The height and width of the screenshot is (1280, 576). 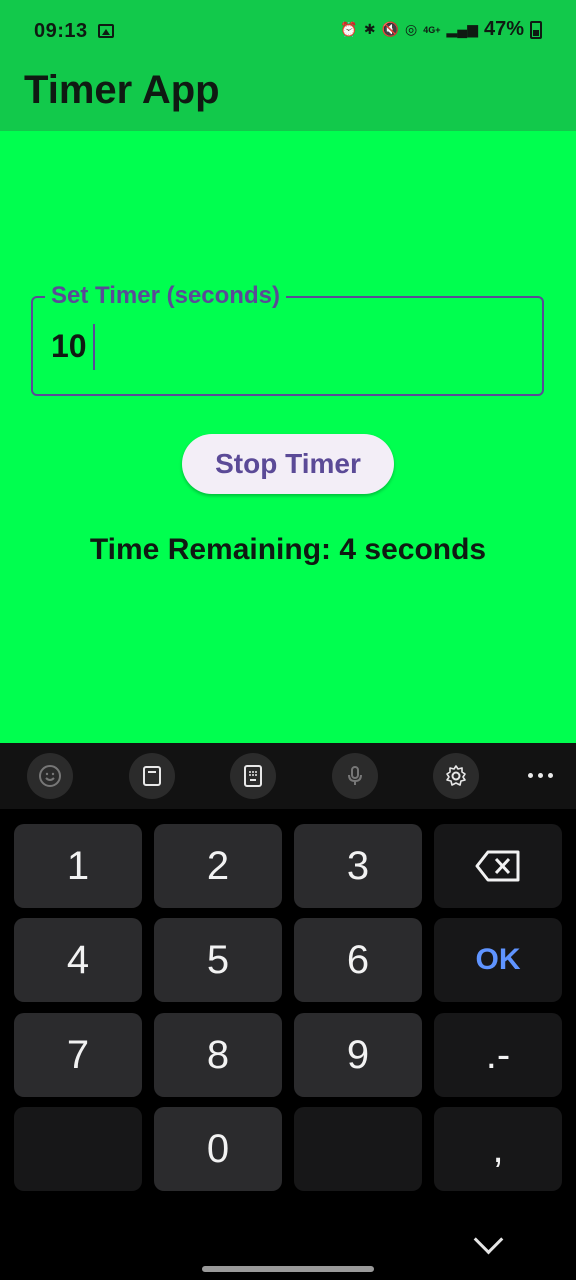 I want to click on status-icons: ⏰ ✱ 🔇 ◎ 4G+ ▂▄▆ 47%, so click(x=441, y=29).